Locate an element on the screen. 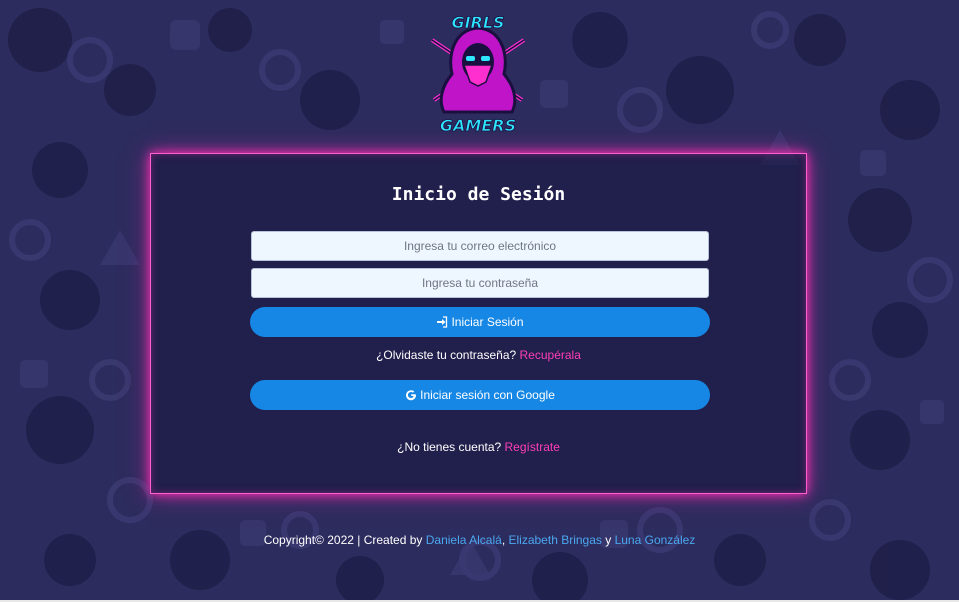  author-link-3: Luna González is located at coordinates (655, 540).